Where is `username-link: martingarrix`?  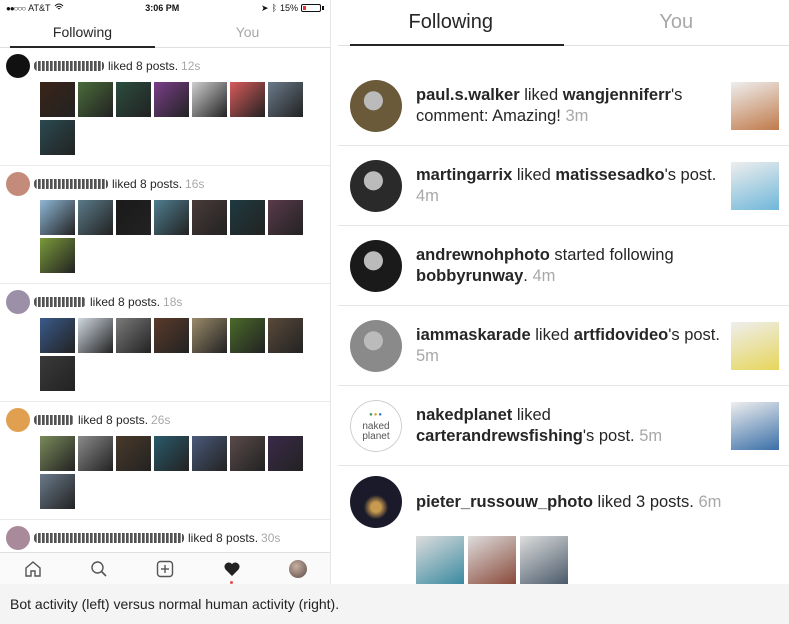 username-link: martingarrix is located at coordinates (464, 175).